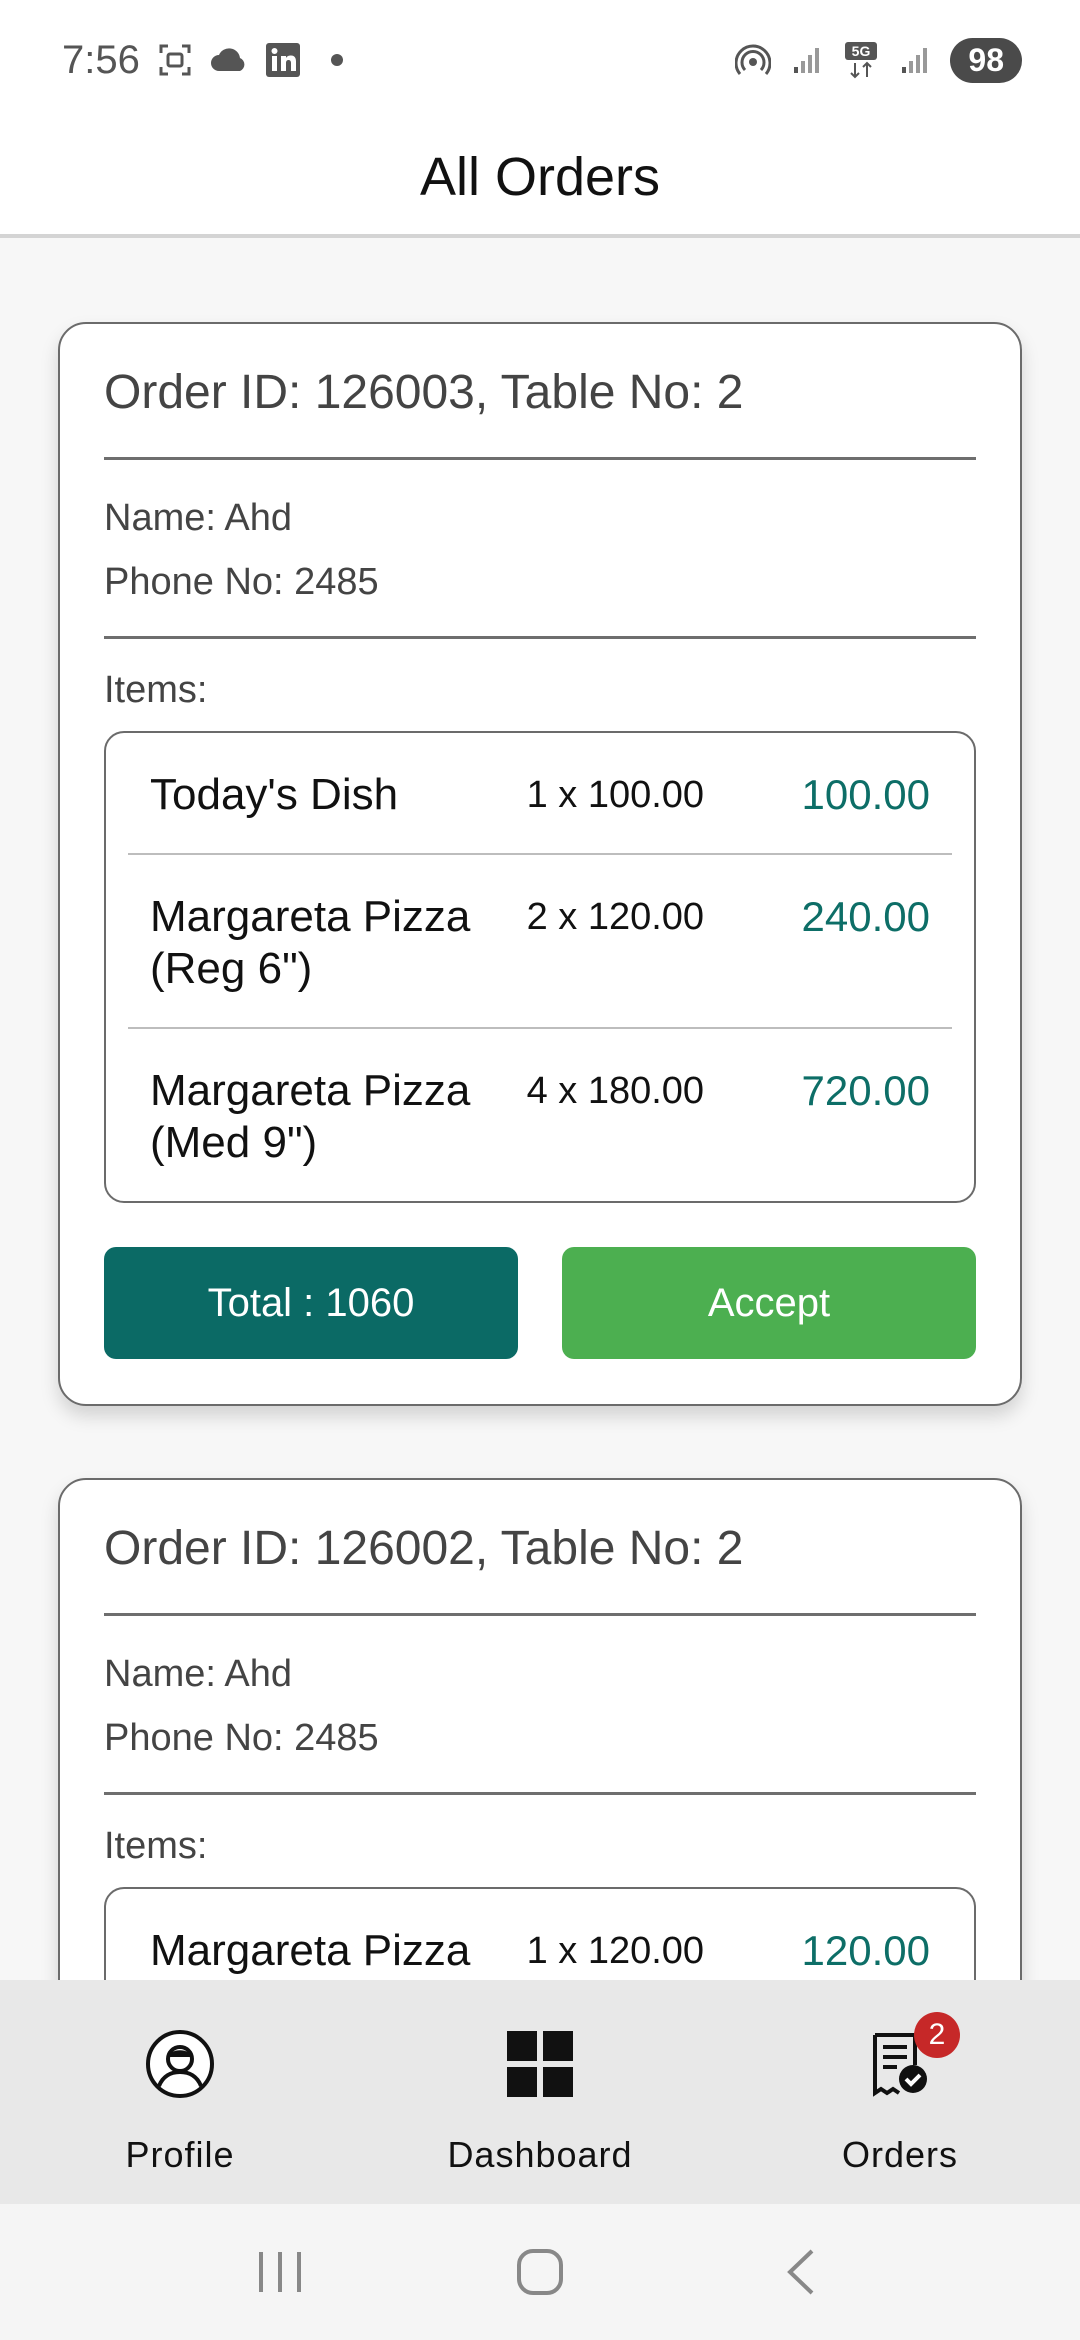  What do you see at coordinates (615, 1091) in the screenshot?
I see `item-quantity: 4 x 180.00` at bounding box center [615, 1091].